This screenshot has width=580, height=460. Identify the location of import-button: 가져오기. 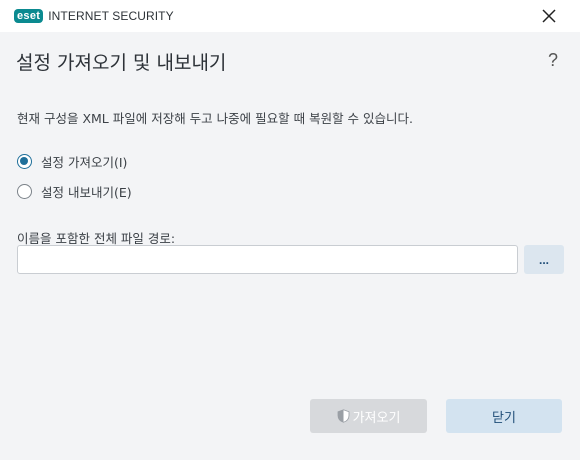
(368, 416).